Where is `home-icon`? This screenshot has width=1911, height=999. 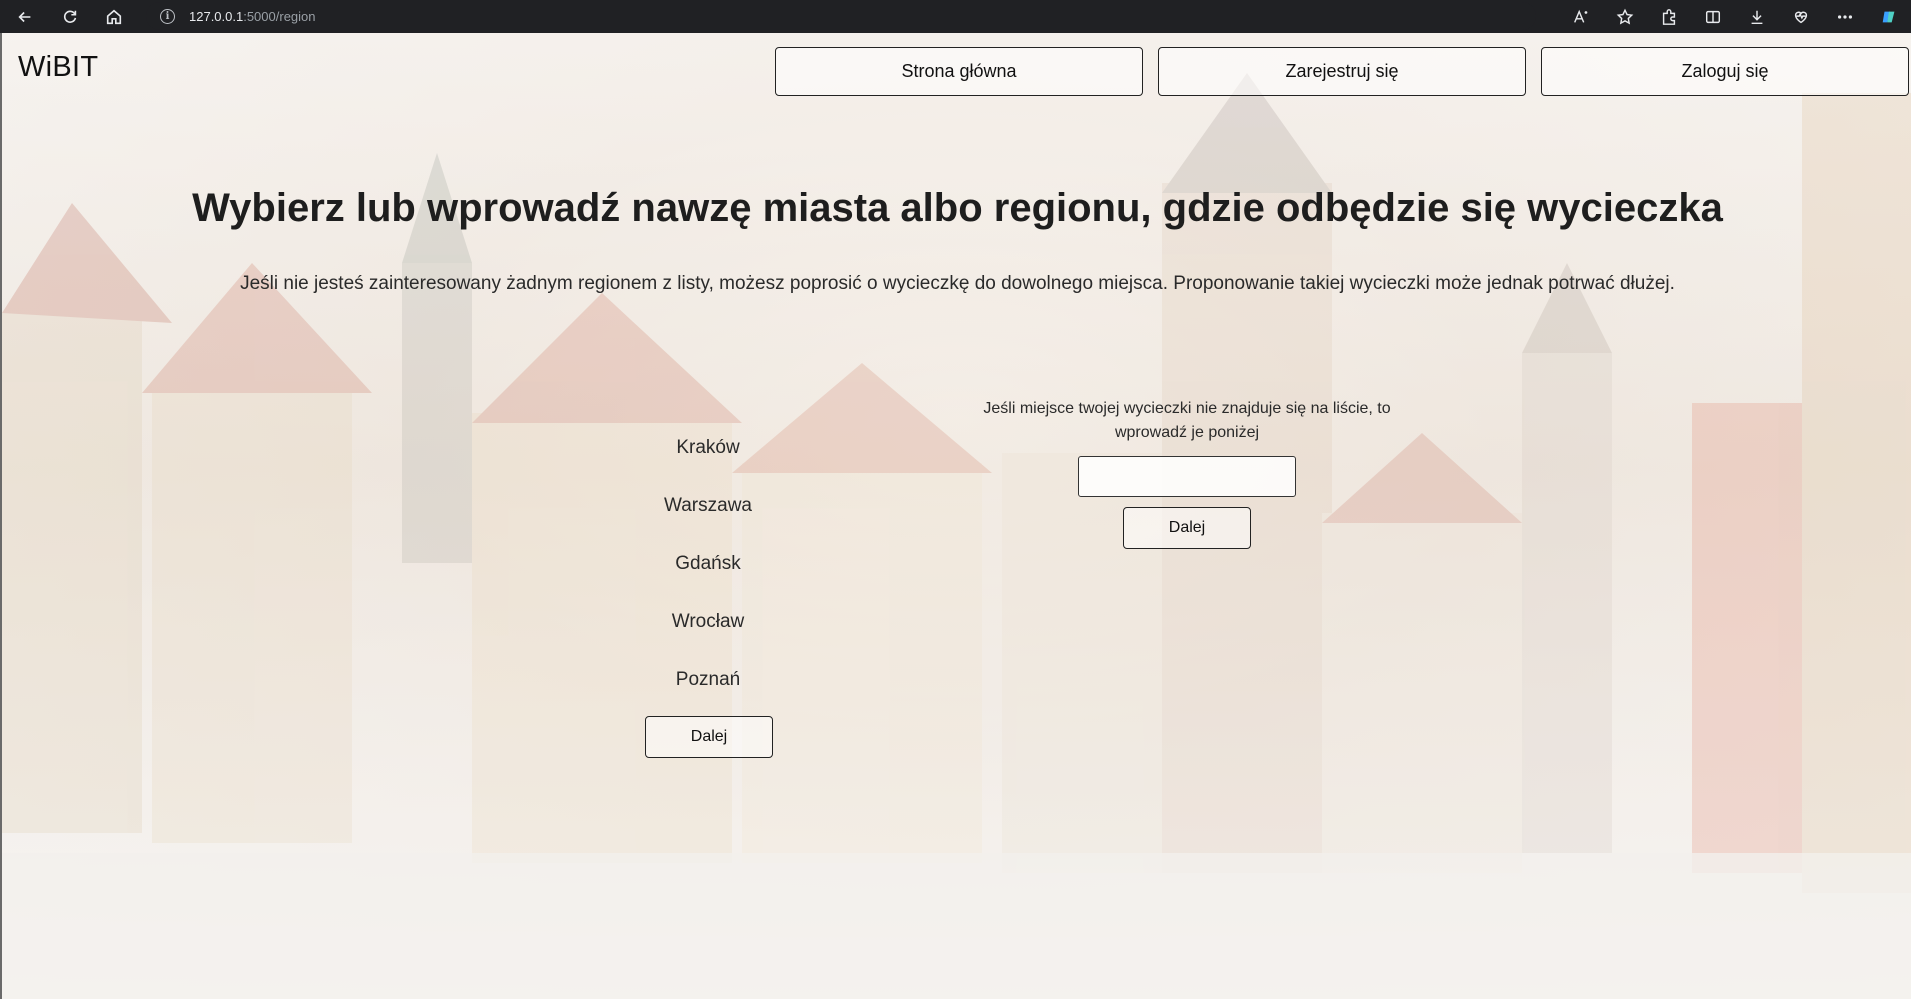 home-icon is located at coordinates (114, 17).